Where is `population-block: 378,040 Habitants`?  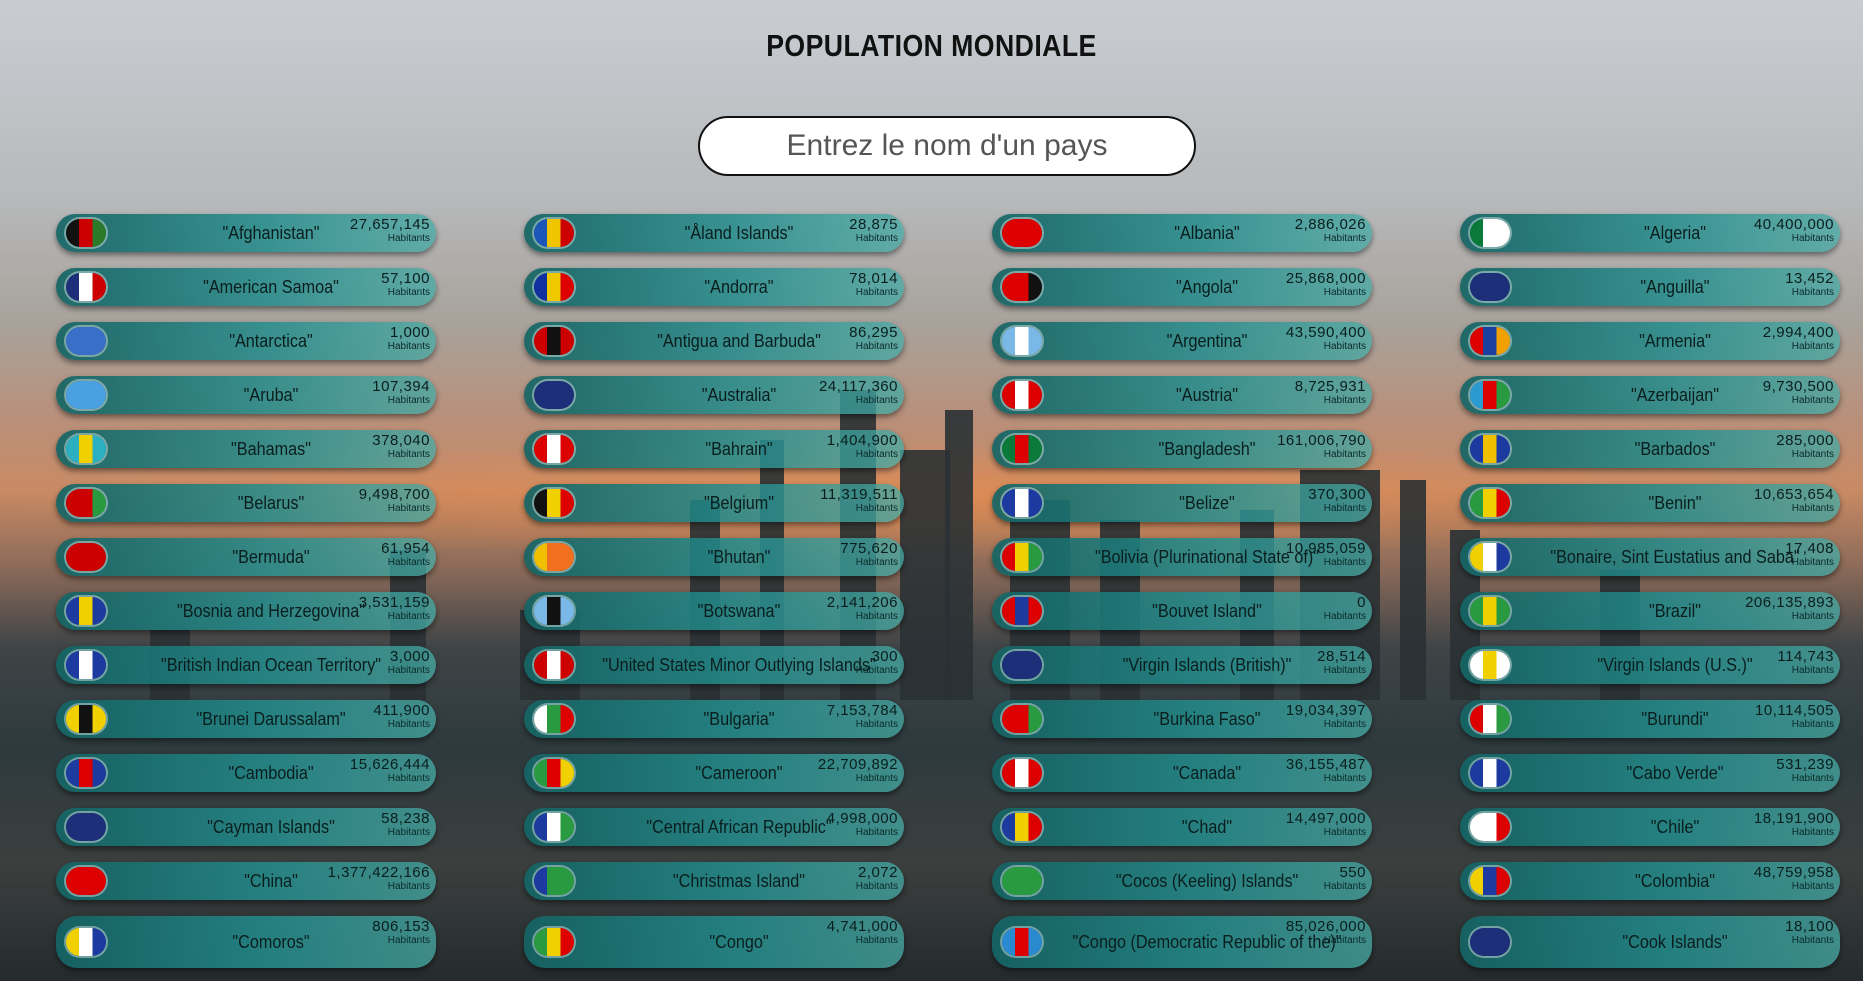
population-block: 378,040 Habitants is located at coordinates (401, 447).